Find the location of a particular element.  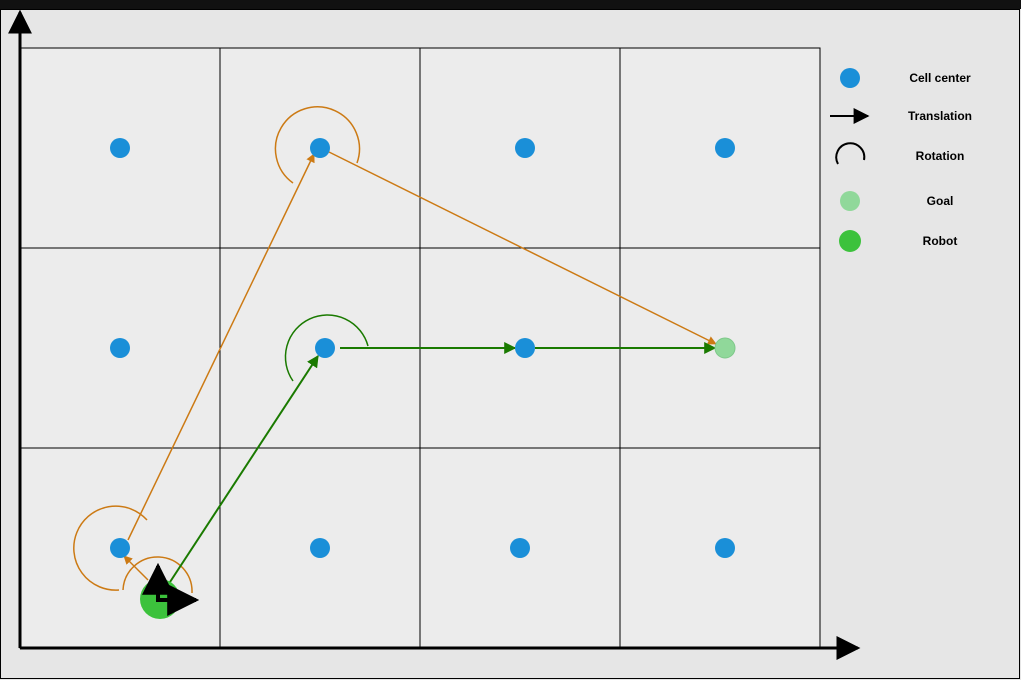

goal-marker is located at coordinates (725, 348).